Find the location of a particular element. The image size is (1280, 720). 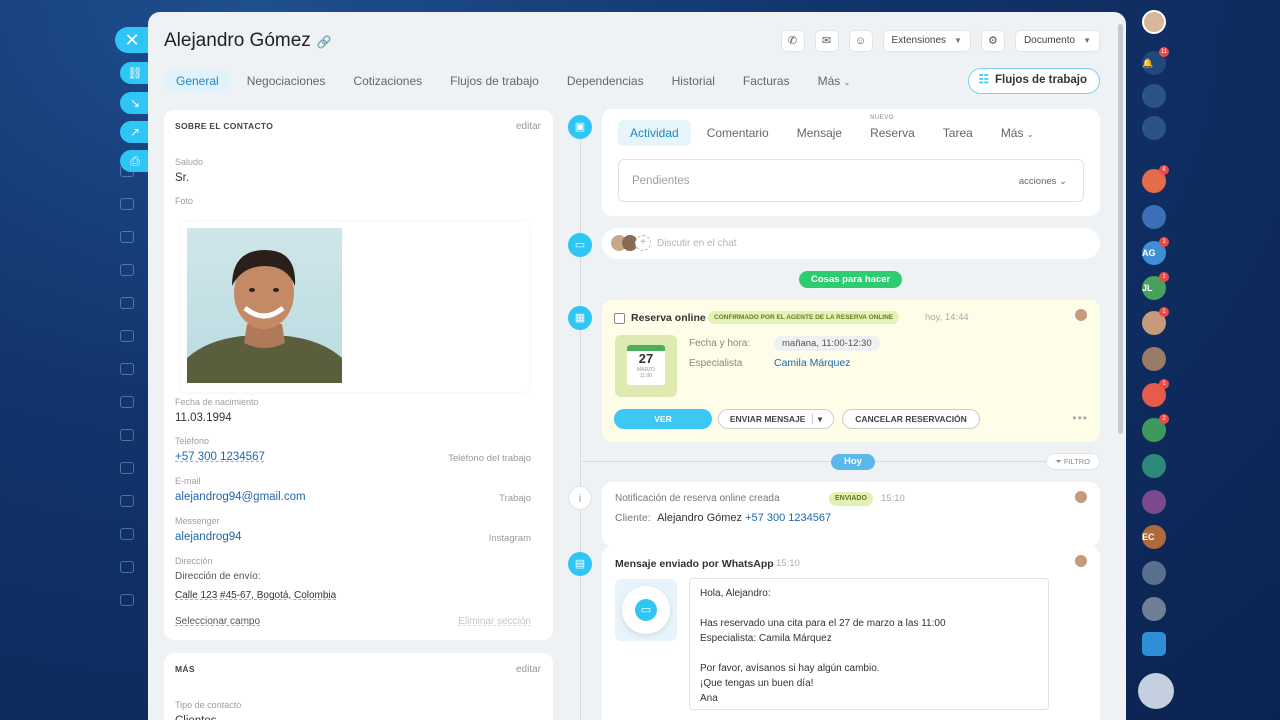

filter-icon: ⏷ is located at coordinates (1058, 461).